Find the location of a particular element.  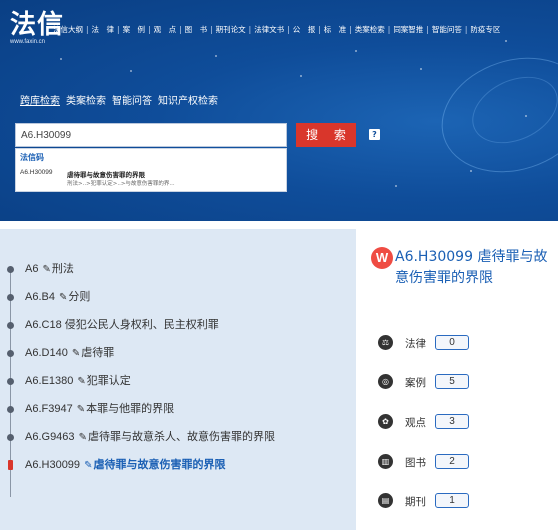

suggestion-heading: 法信码 is located at coordinates (32, 157).